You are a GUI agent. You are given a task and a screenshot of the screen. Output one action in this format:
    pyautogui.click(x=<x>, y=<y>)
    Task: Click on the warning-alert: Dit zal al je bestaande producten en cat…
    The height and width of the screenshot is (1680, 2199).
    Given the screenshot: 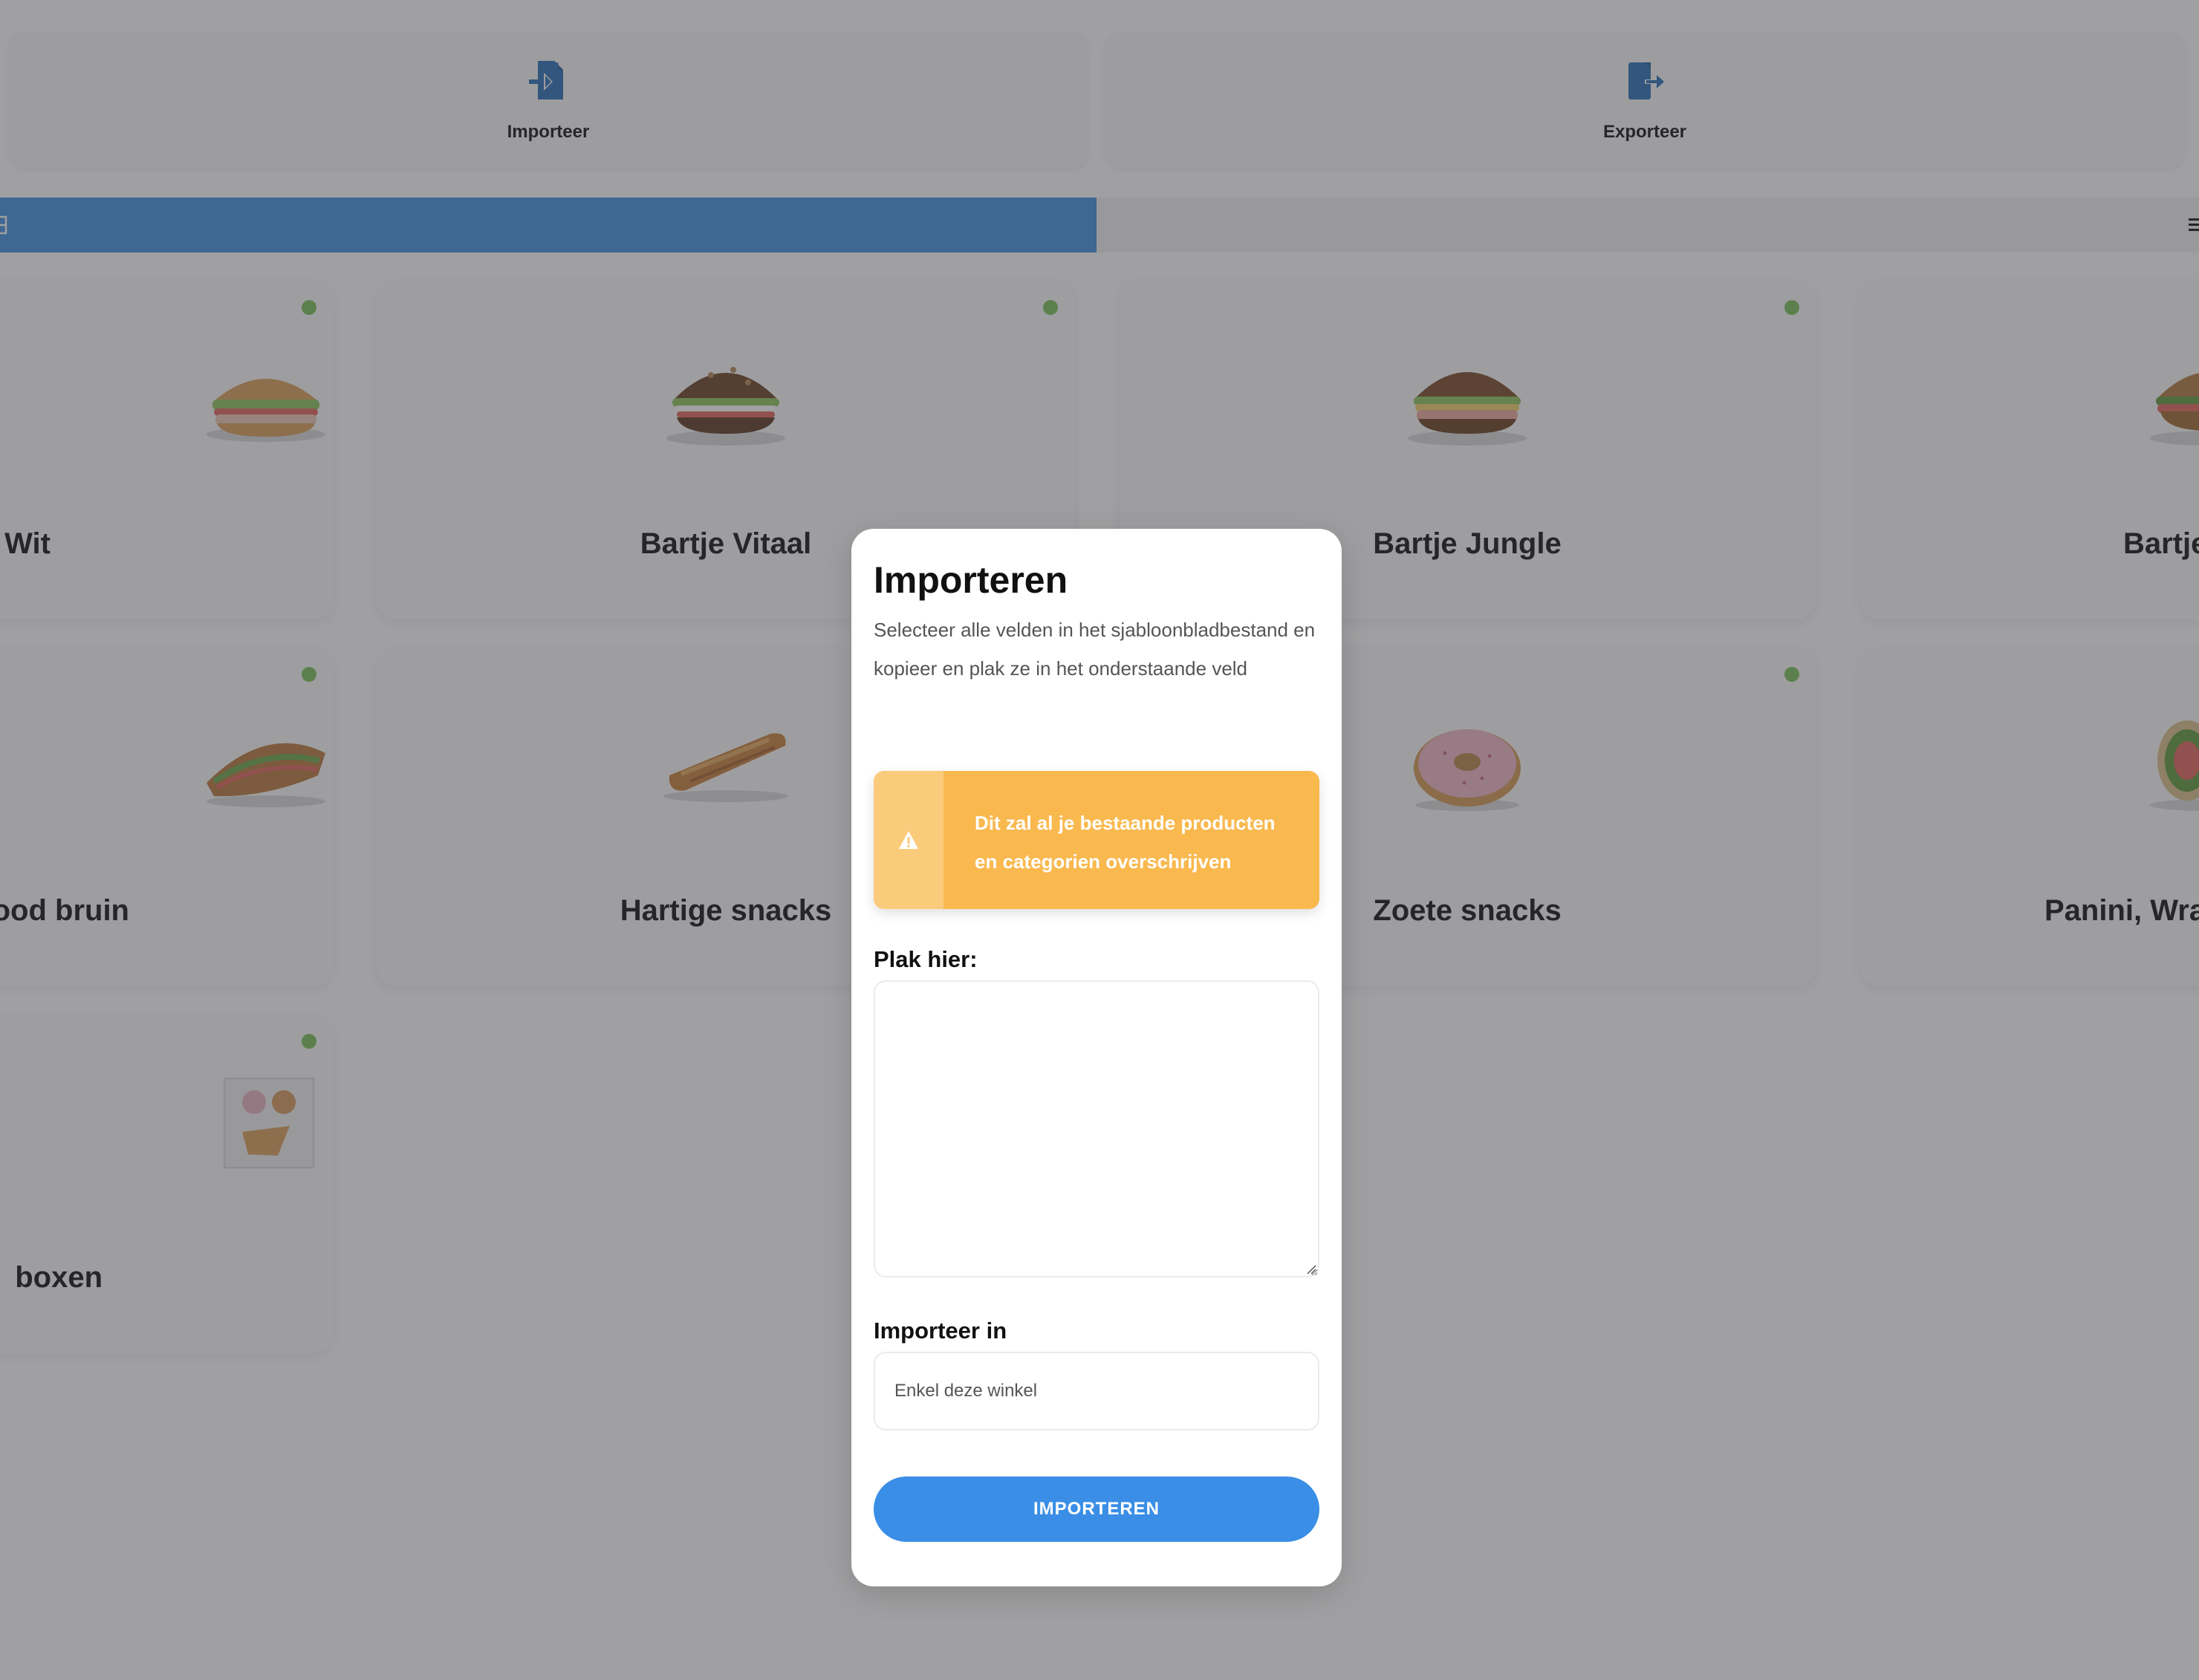 What is the action you would take?
    pyautogui.click(x=1096, y=840)
    